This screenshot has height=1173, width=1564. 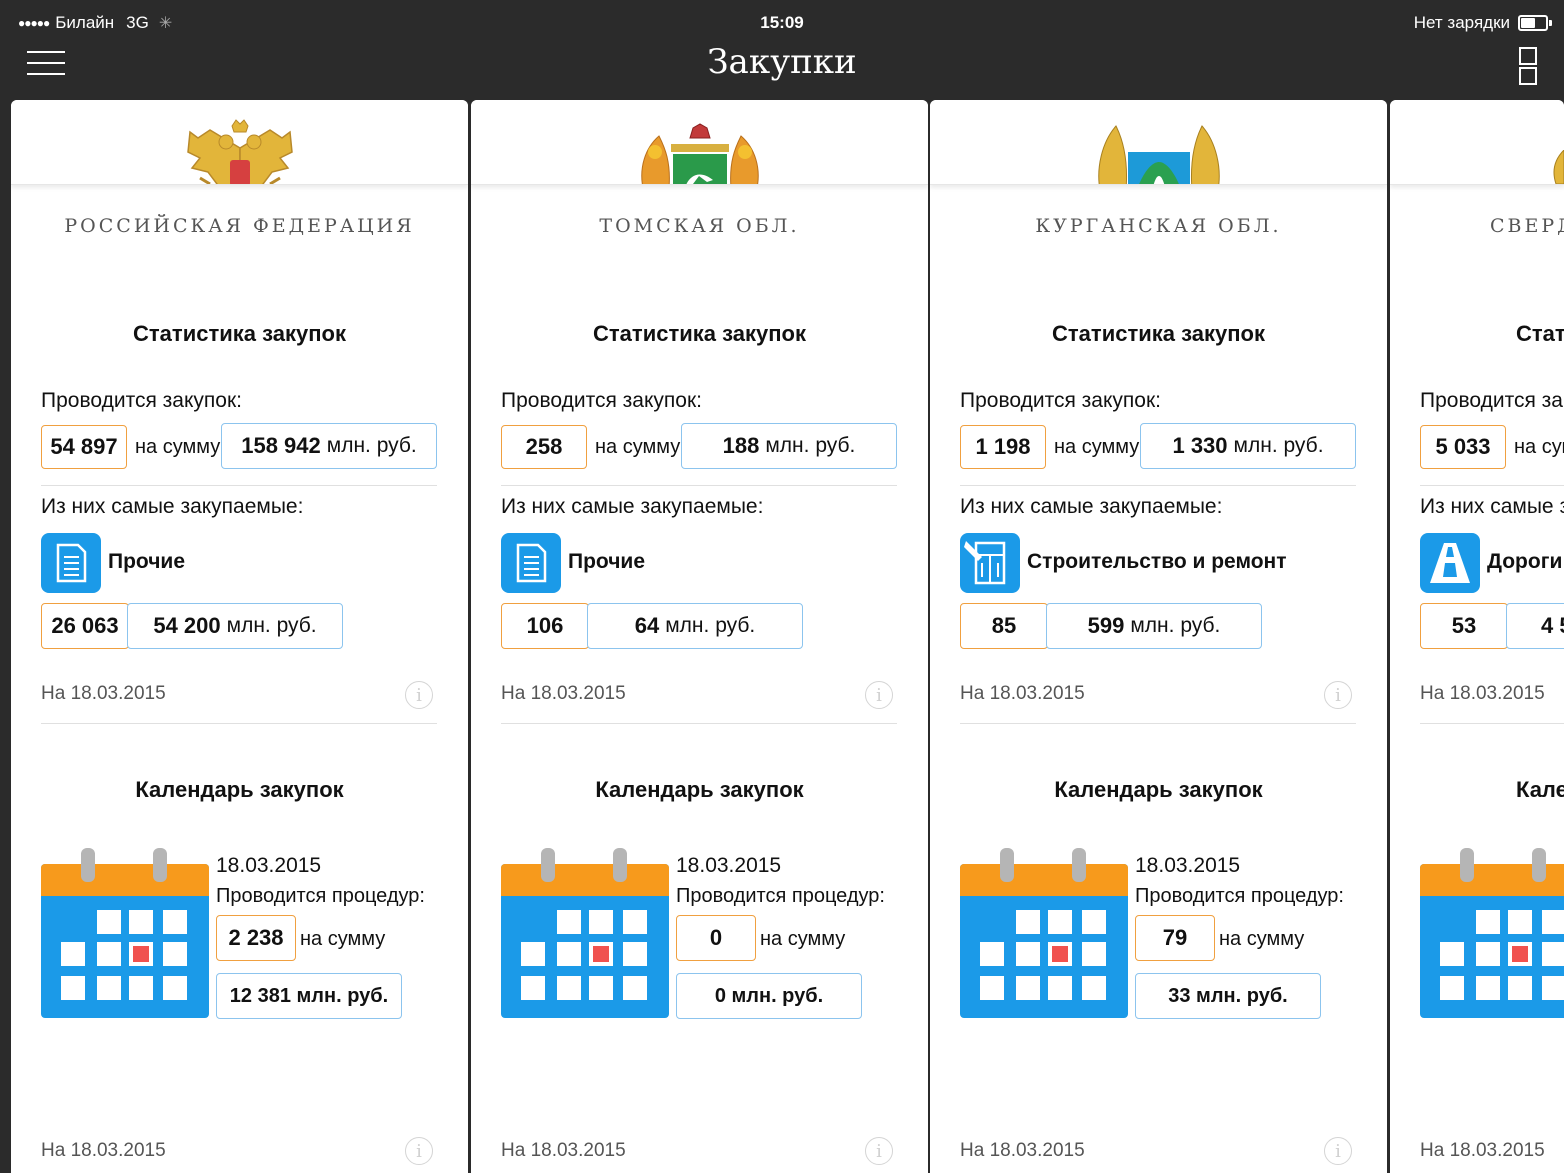 What do you see at coordinates (1540, 333) in the screenshot?
I see `stats-title: Стат` at bounding box center [1540, 333].